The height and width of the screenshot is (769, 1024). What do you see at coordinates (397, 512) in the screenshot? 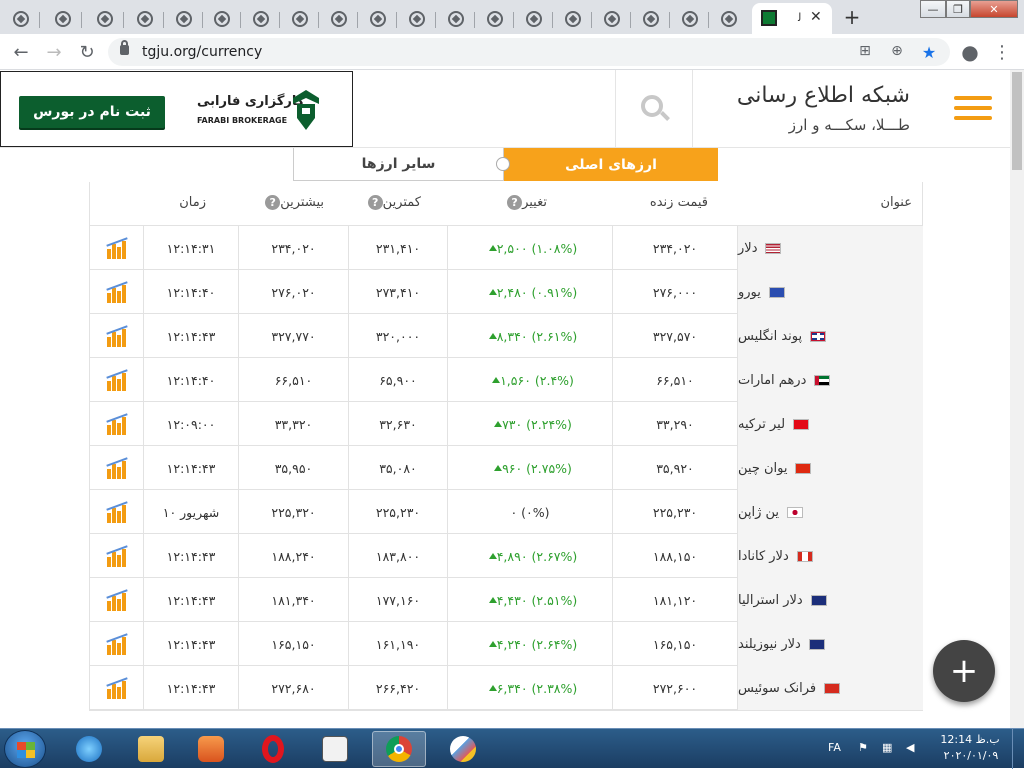
I see `lowest-price: ۲۲۵,۲۳۰` at bounding box center [397, 512].